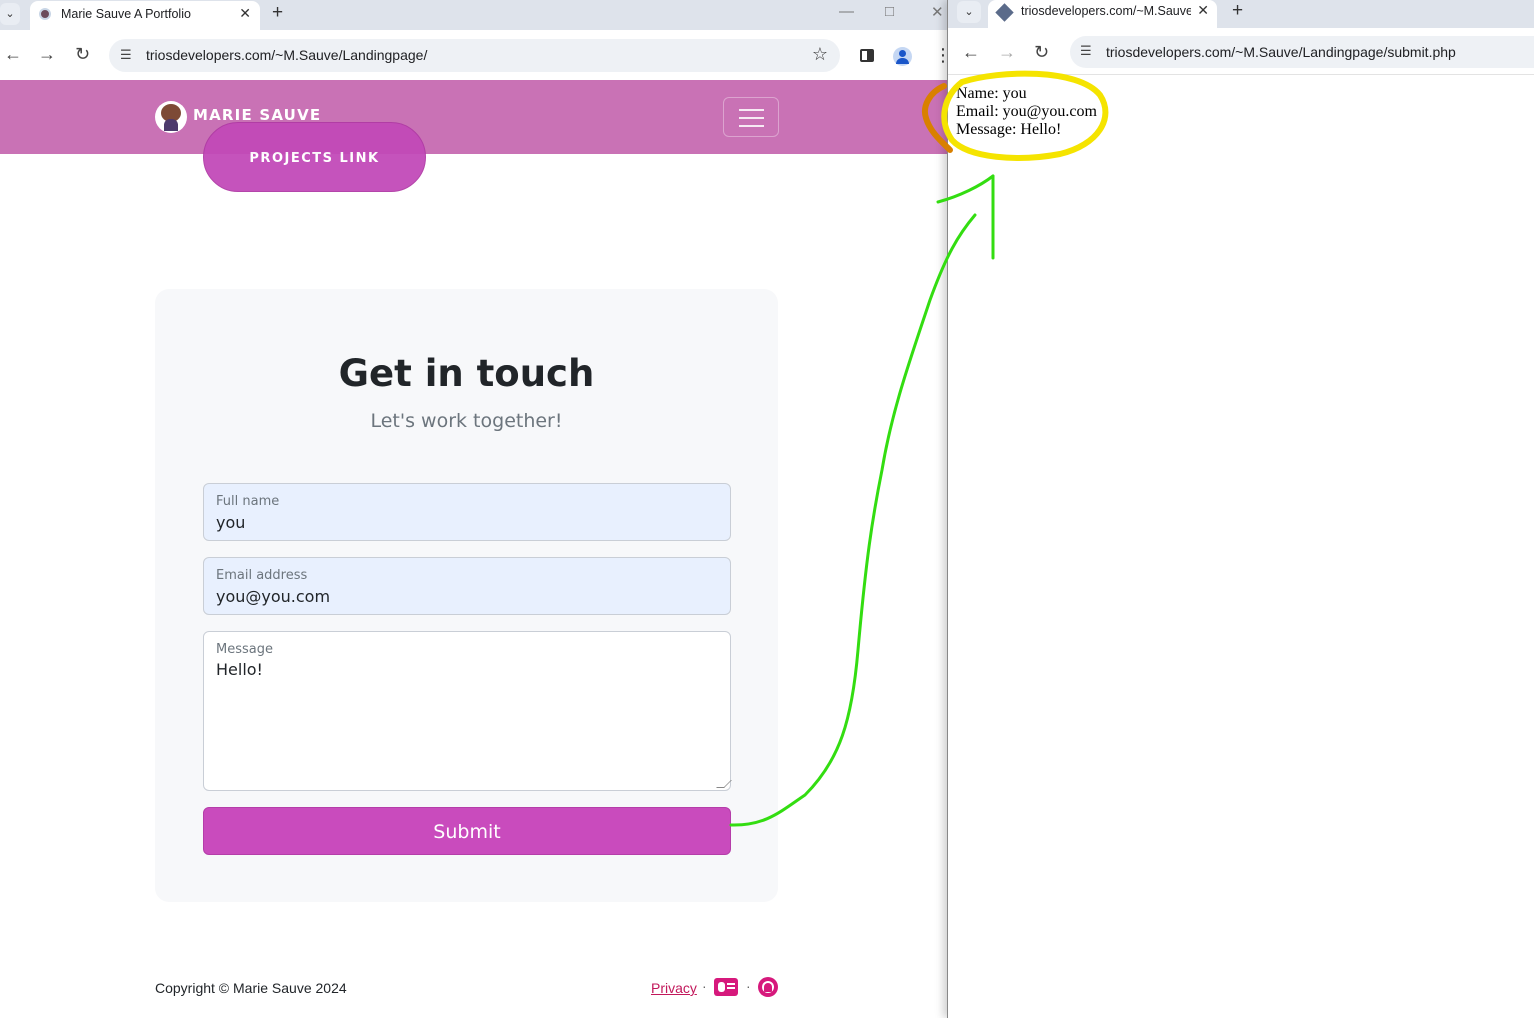  What do you see at coordinates (126, 14) in the screenshot?
I see `tab-title: Marie Sauve A Portfolio` at bounding box center [126, 14].